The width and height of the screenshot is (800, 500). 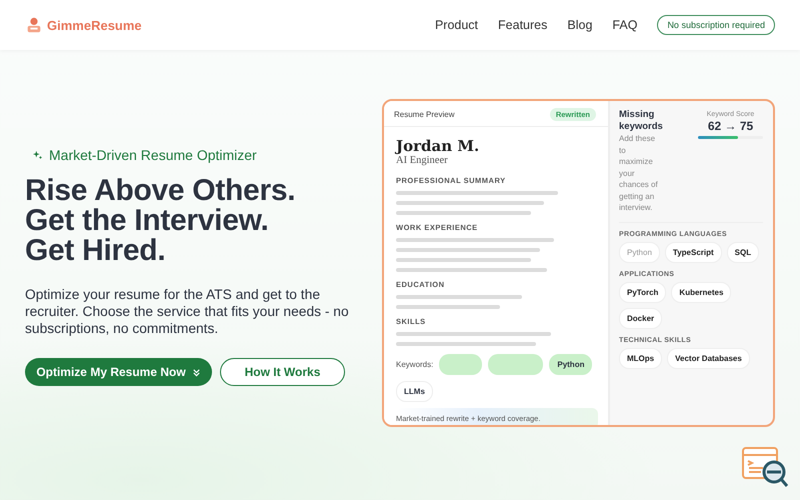 I want to click on headline-line: Get Hired., so click(x=95, y=251).